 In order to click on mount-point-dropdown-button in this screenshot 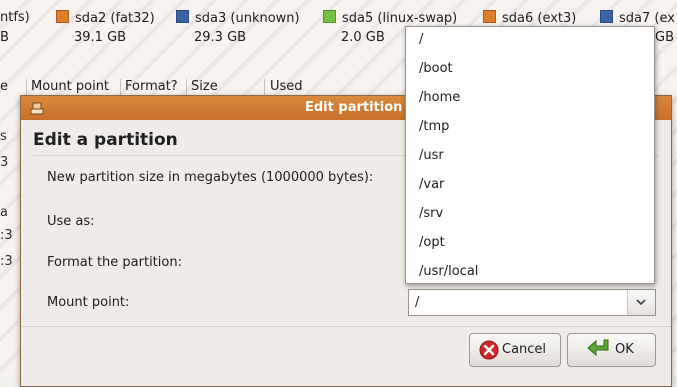, I will do `click(641, 302)`.